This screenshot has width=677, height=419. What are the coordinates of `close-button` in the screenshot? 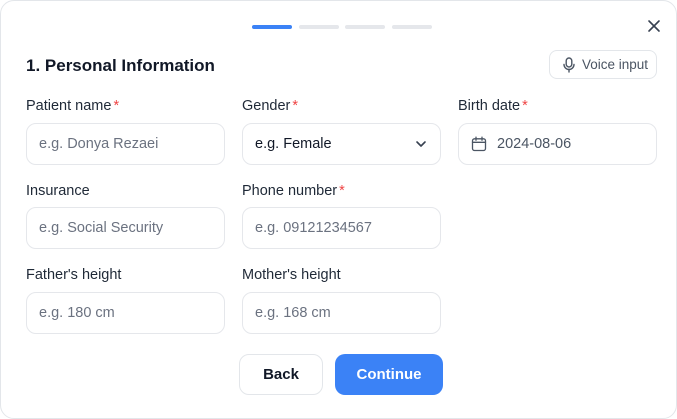 It's located at (654, 26).